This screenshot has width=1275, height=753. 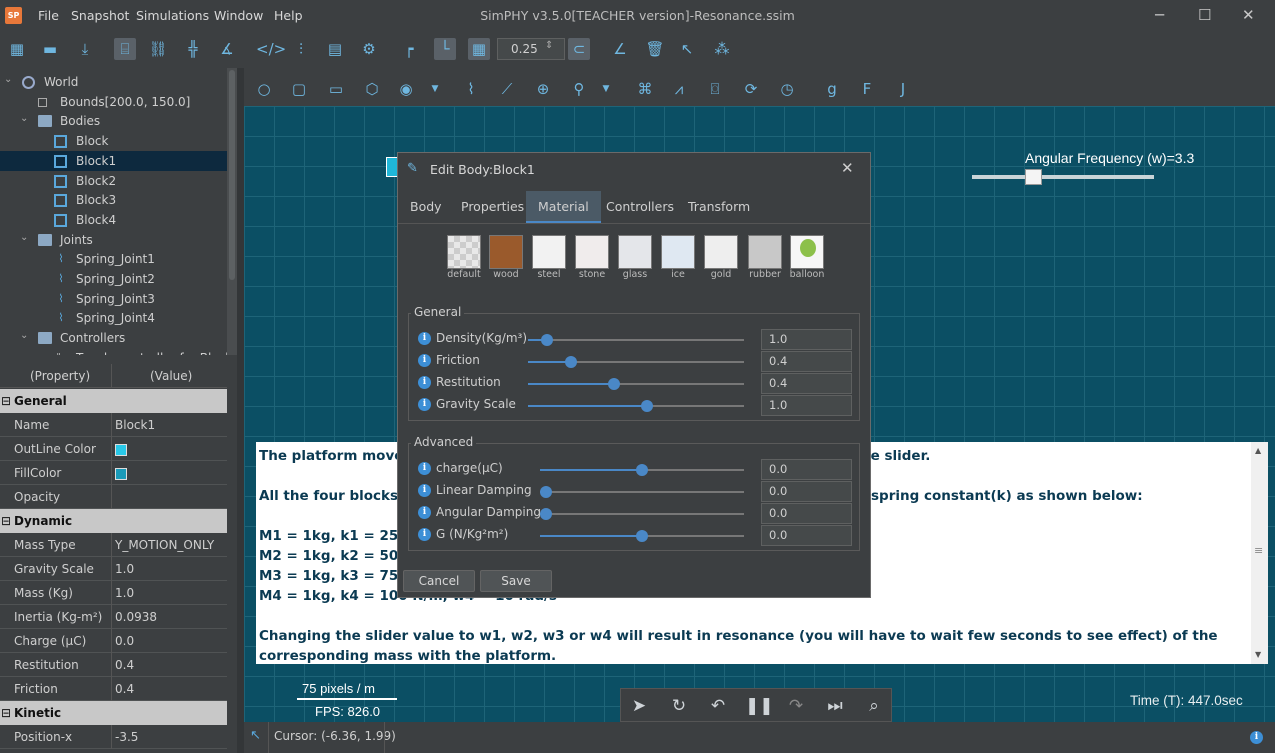 What do you see at coordinates (563, 207) in the screenshot?
I see `tab-material: Material` at bounding box center [563, 207].